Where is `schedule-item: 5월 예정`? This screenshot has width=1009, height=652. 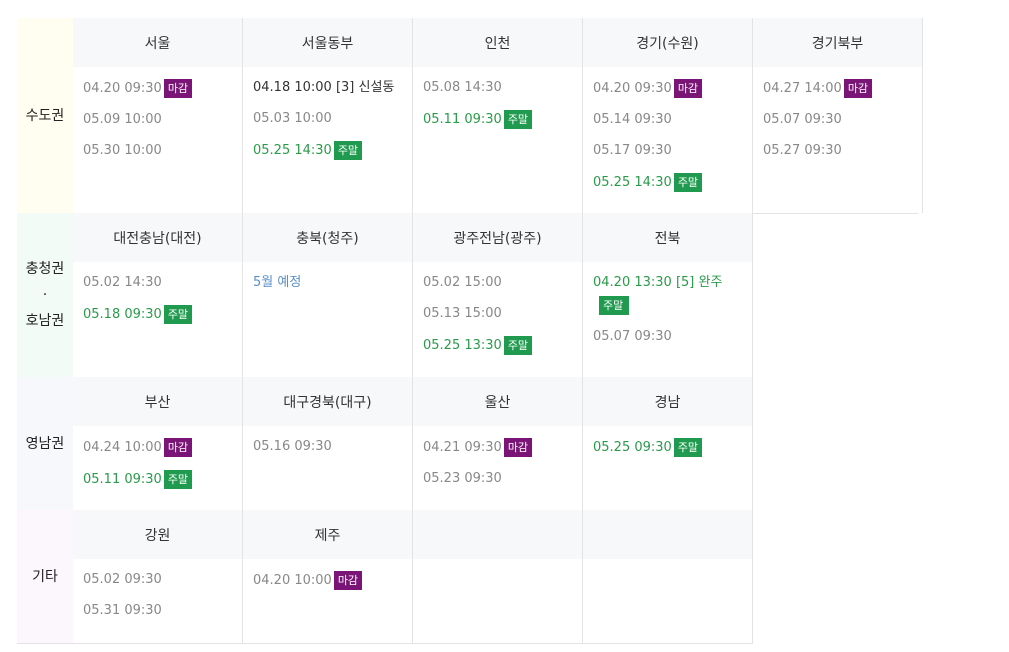 schedule-item: 5월 예정 is located at coordinates (332, 283).